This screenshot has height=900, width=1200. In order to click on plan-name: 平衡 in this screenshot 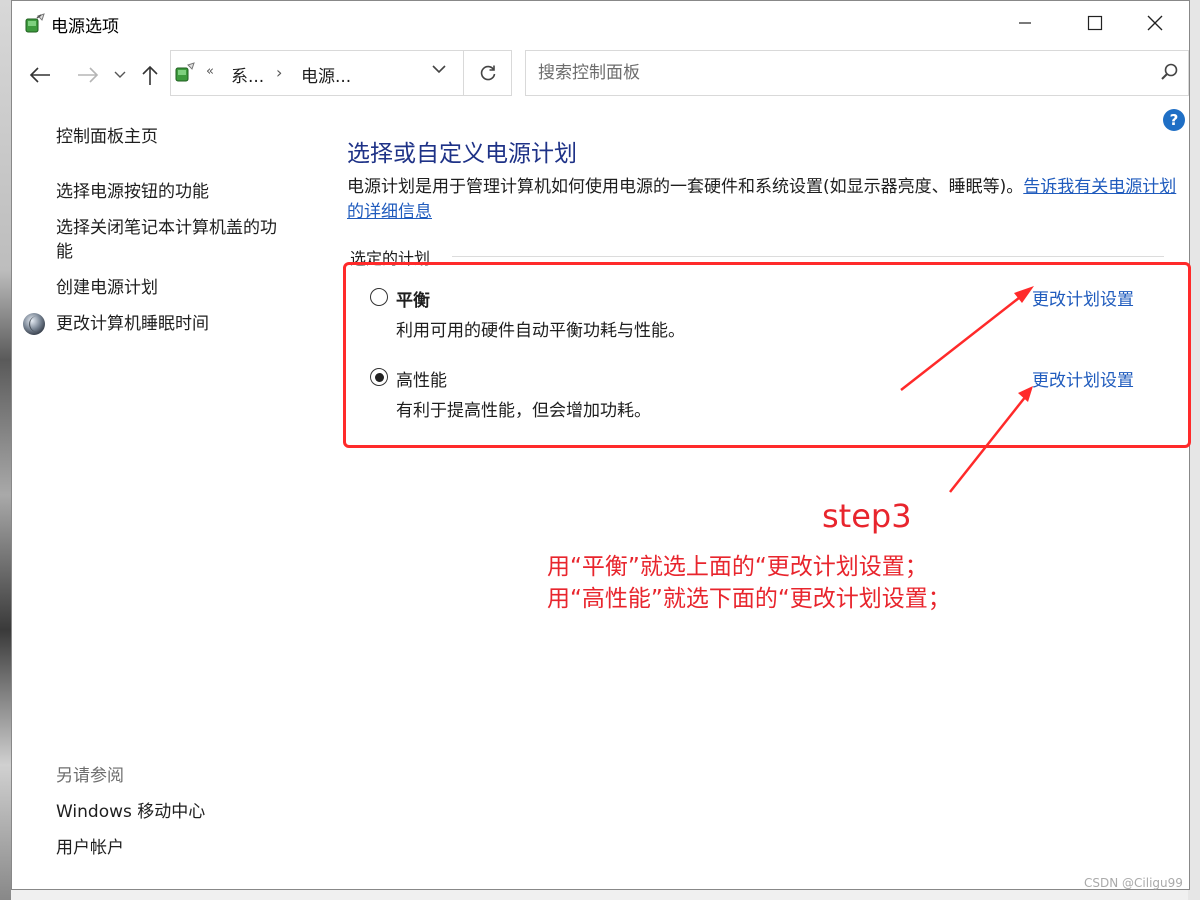, I will do `click(413, 298)`.